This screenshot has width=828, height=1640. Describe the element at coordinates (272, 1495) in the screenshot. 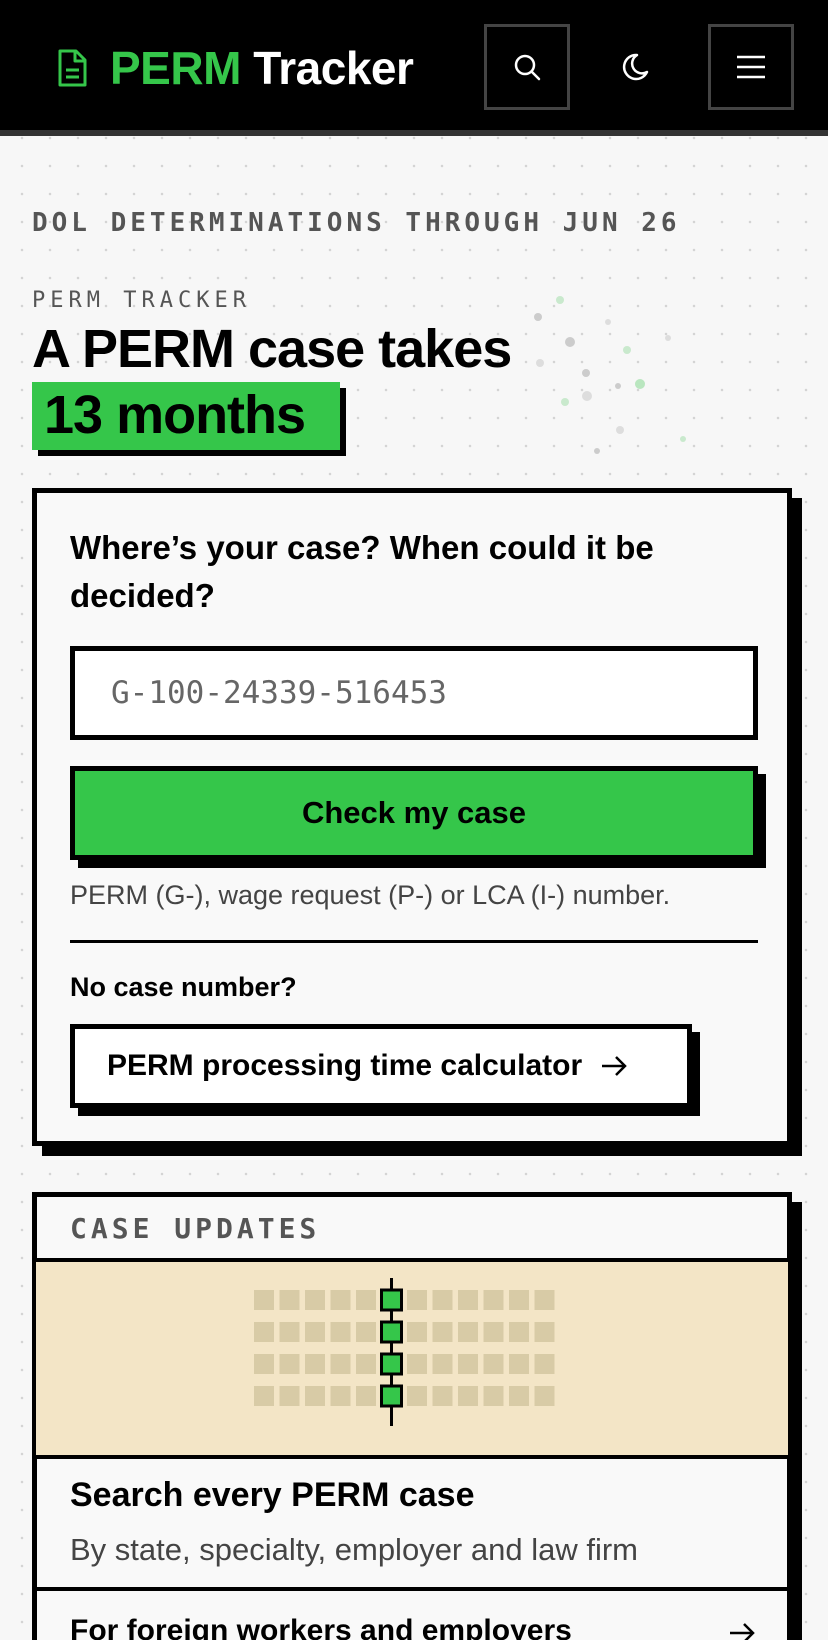

I see `search-cases-title: Search every PERM case` at that location.